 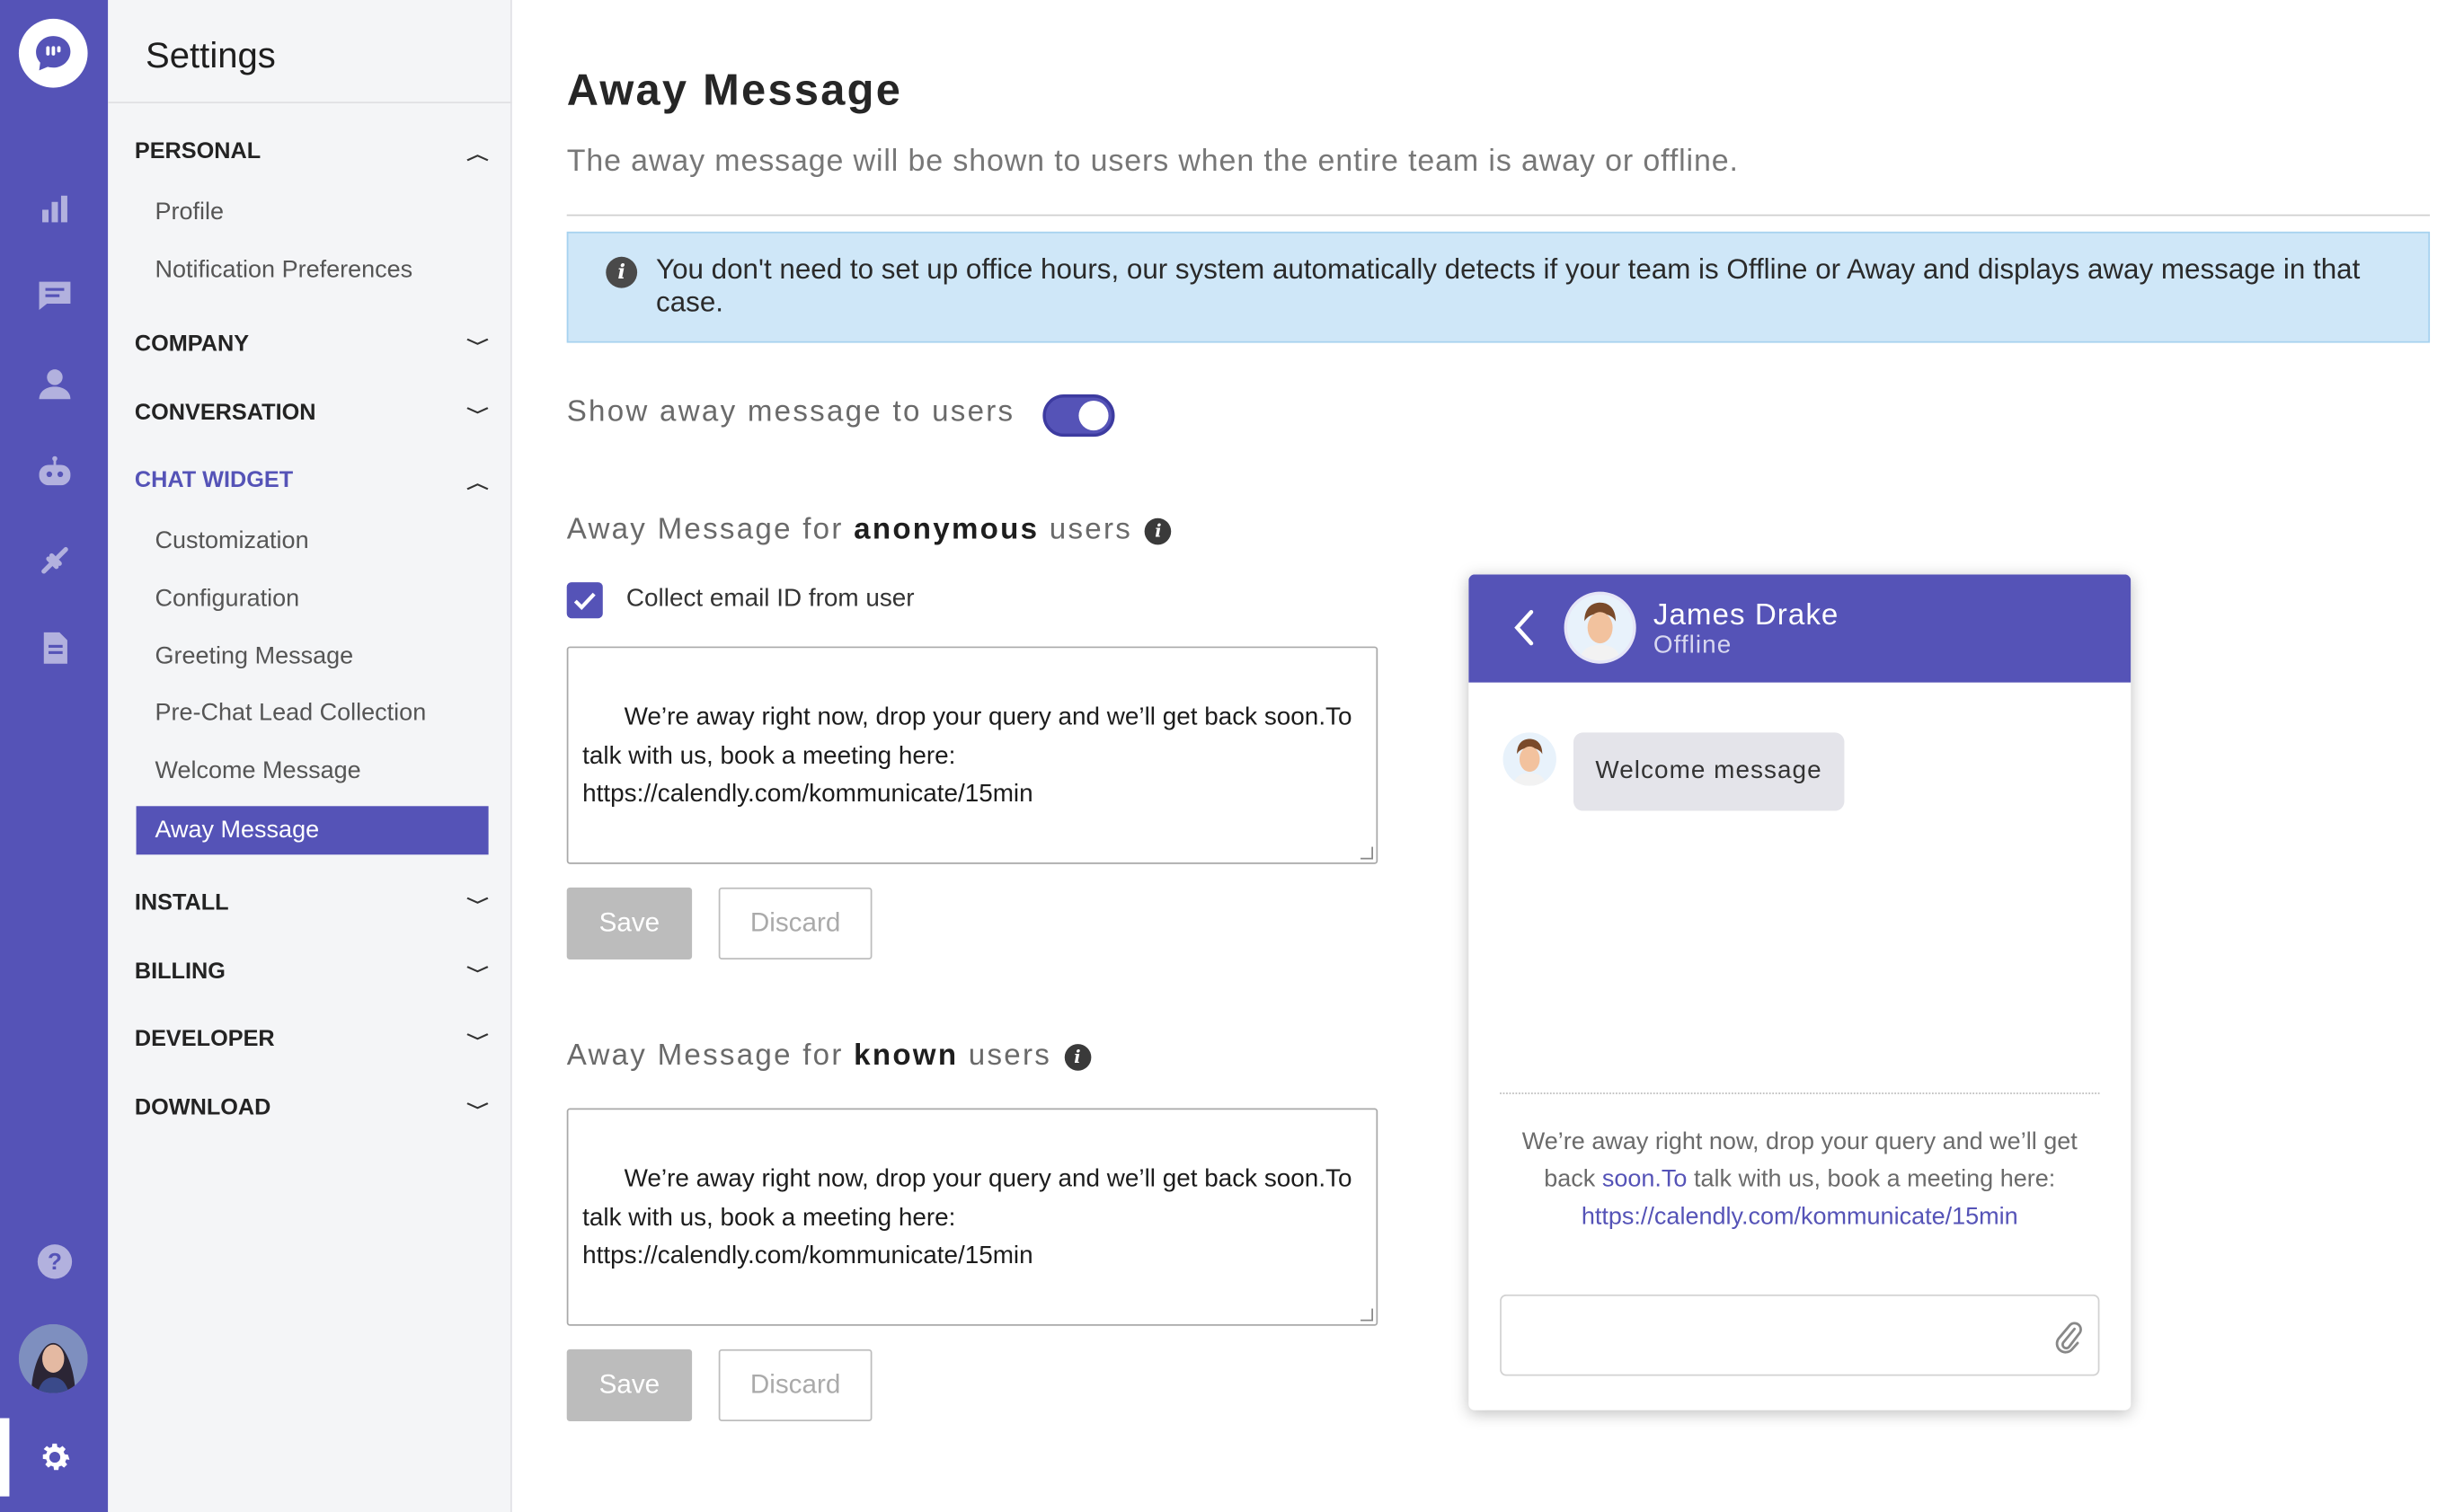 What do you see at coordinates (227, 600) in the screenshot?
I see `sidebar-item-configuration: Configuration` at bounding box center [227, 600].